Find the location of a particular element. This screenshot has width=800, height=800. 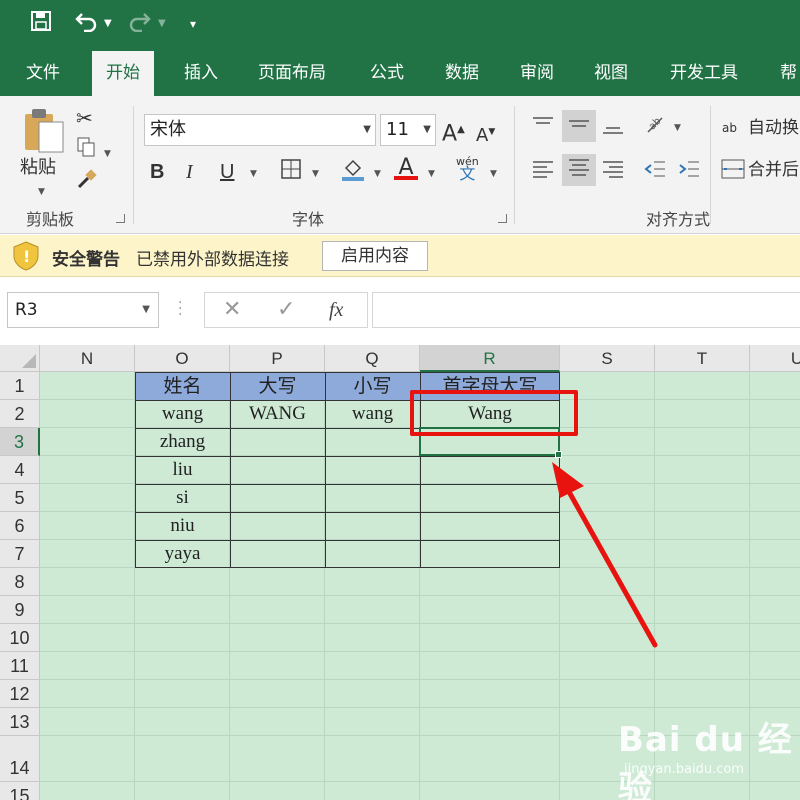

paste-icon is located at coordinates (45, 131).